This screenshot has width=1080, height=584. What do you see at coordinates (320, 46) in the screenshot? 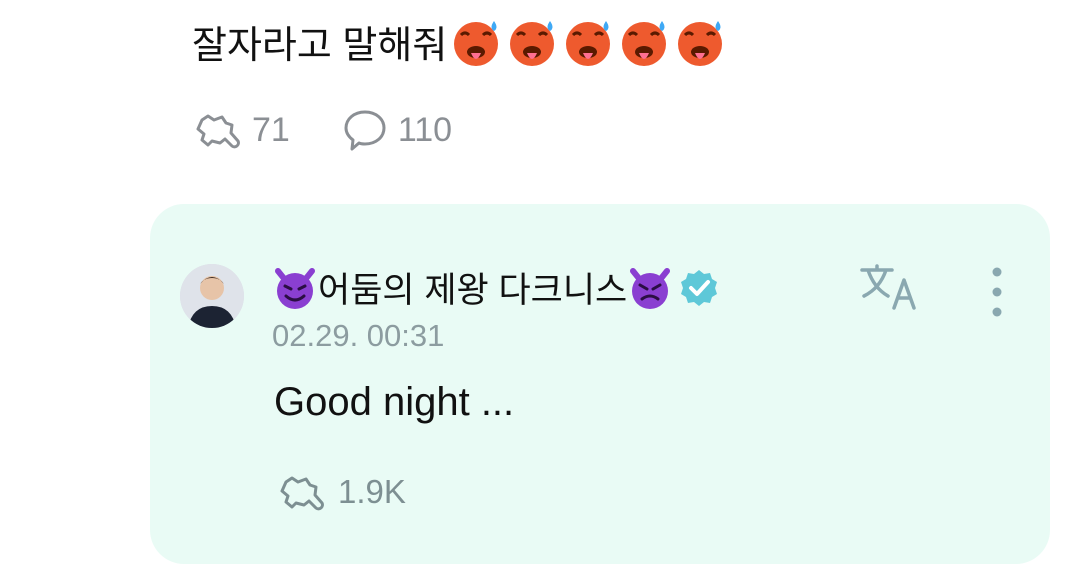
I see `post-text: 잘자라고 말해줘` at bounding box center [320, 46].